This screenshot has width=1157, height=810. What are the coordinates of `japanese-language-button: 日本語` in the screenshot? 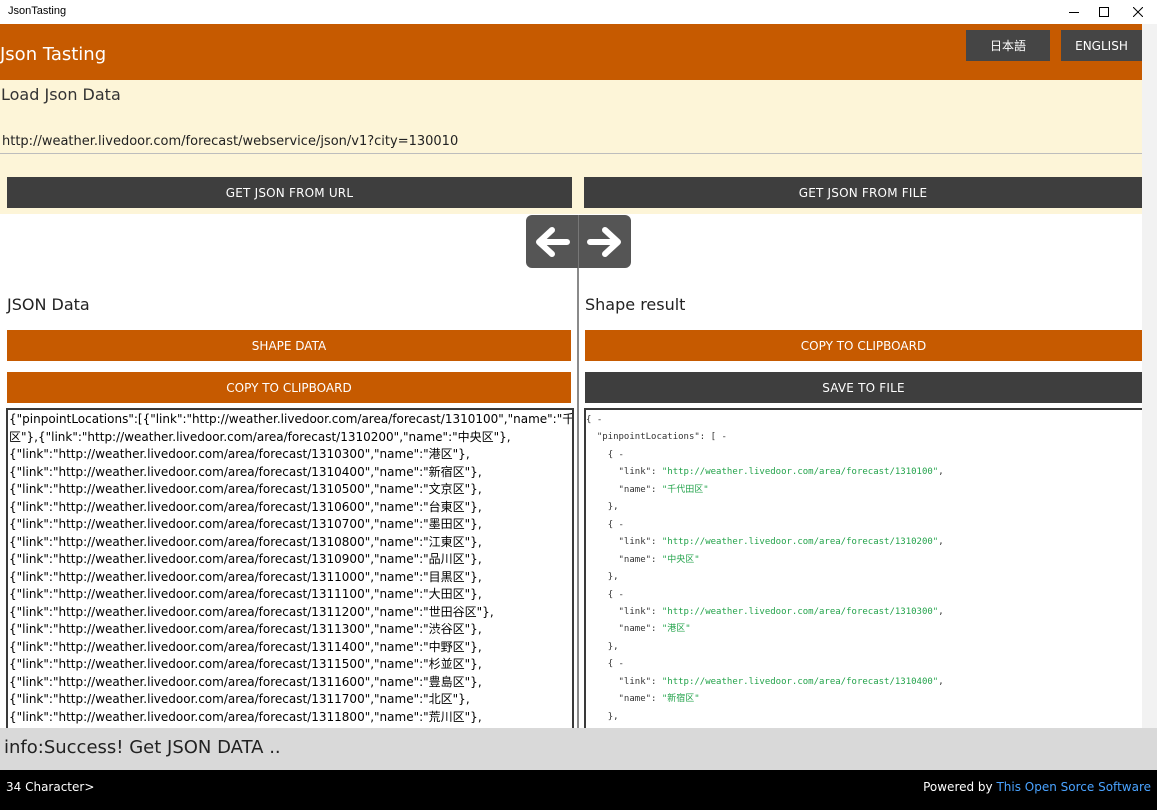 It's located at (1008, 45).